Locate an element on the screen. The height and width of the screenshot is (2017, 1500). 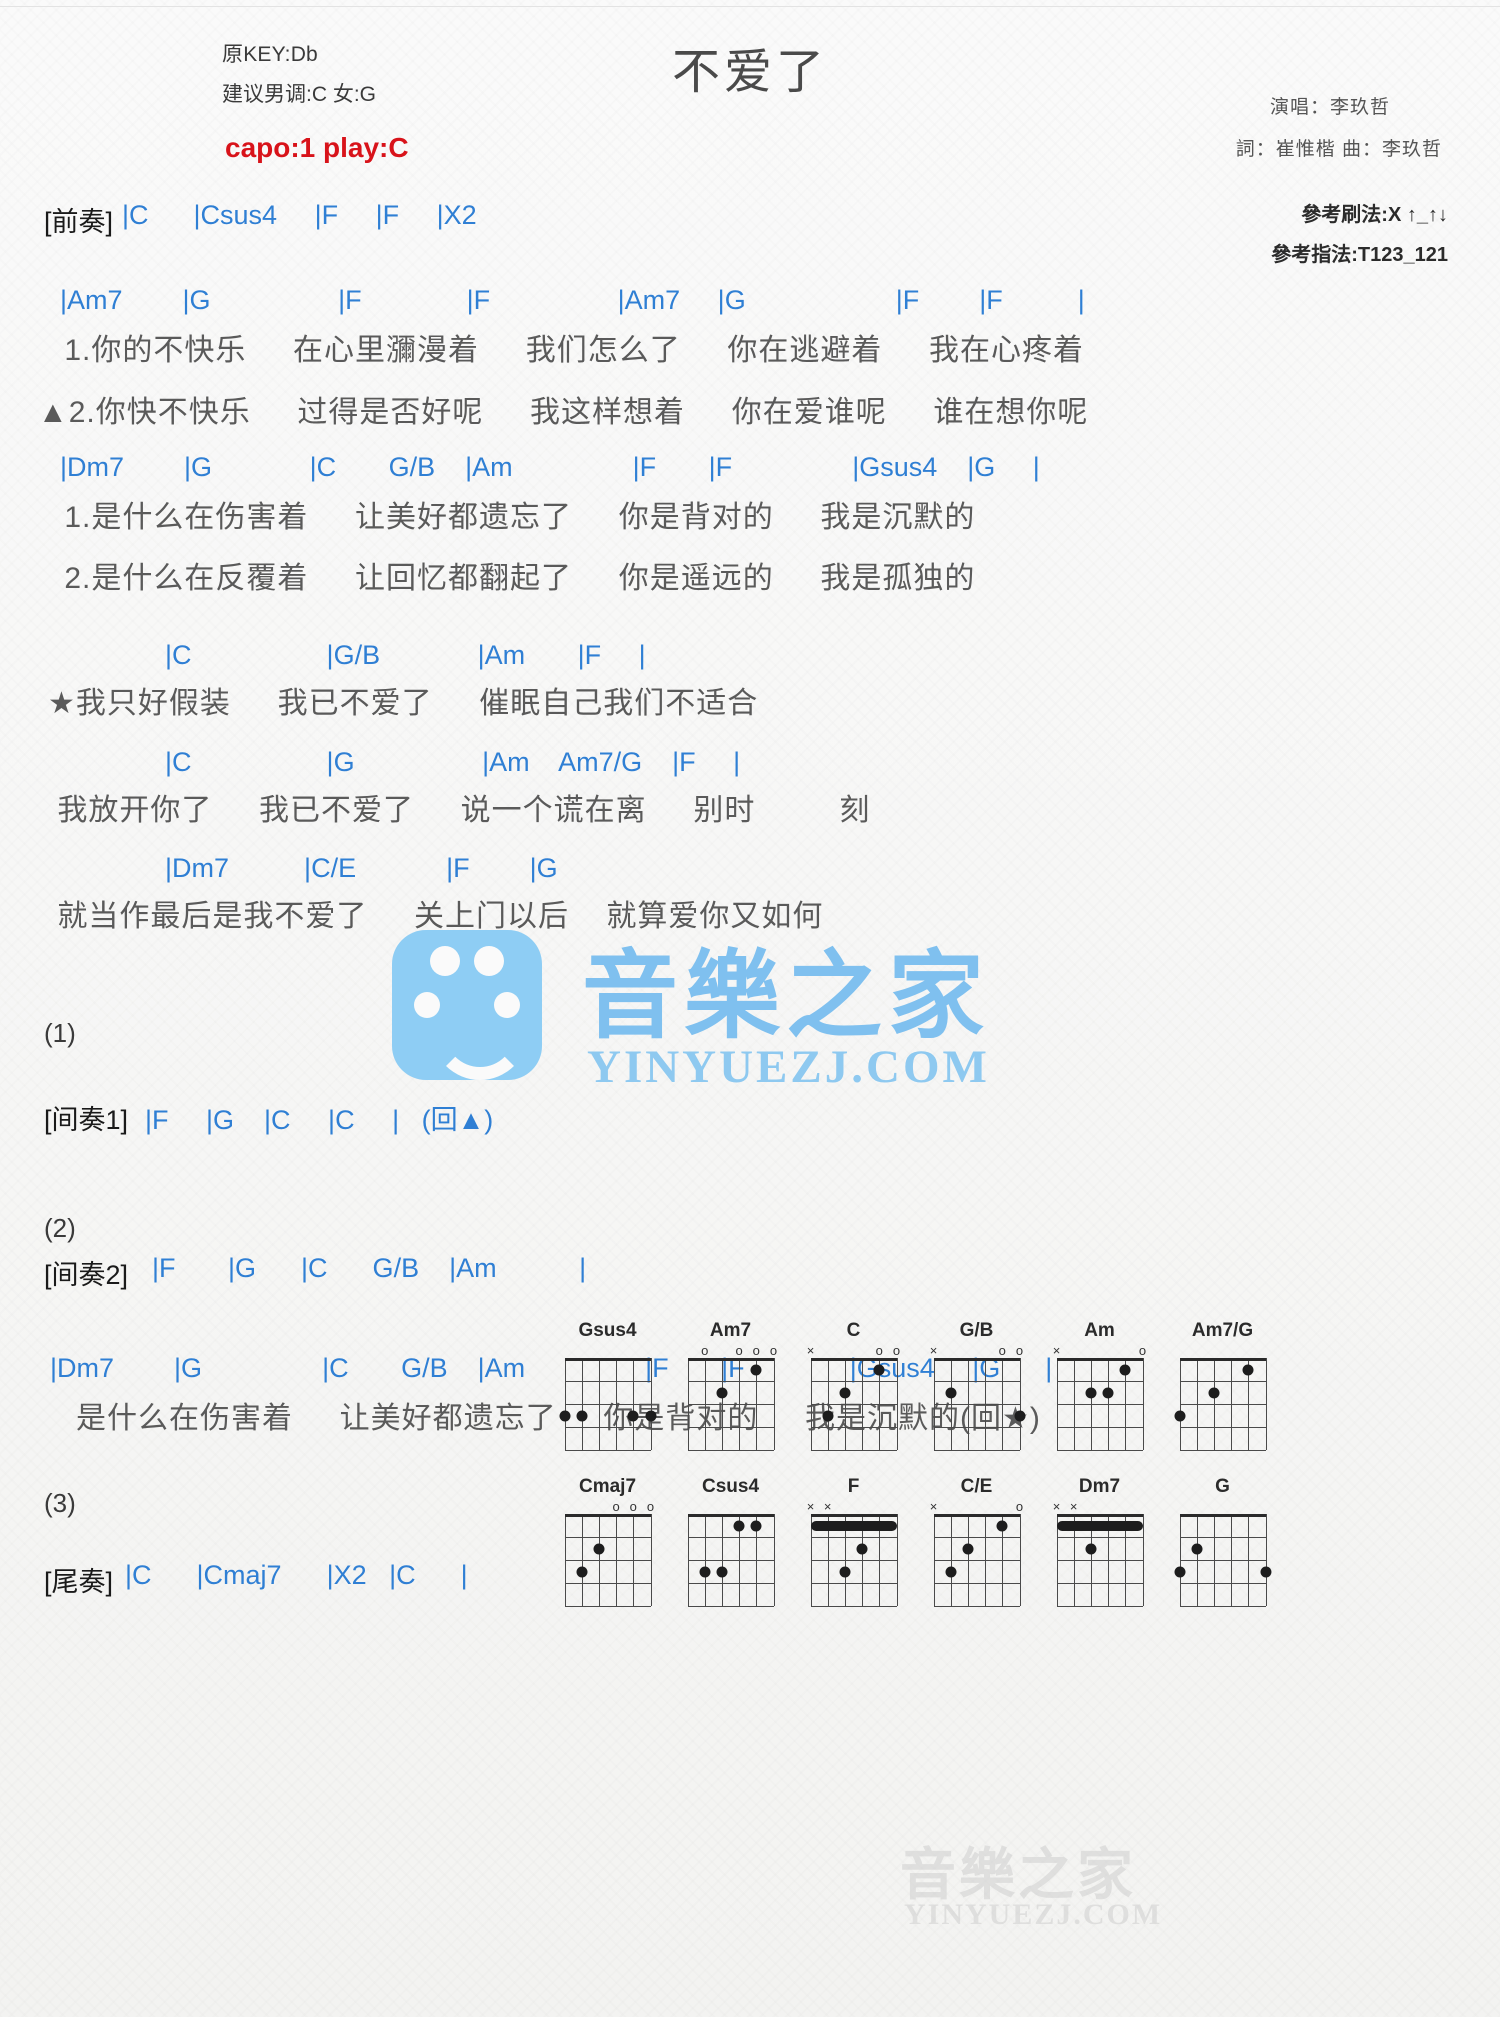
chord-diagram-name: Am7 is located at coordinates (730, 1330).